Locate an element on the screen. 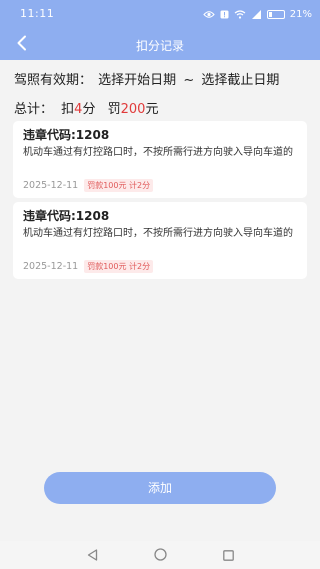 The image size is (320, 569). battery-level is located at coordinates (270, 14).